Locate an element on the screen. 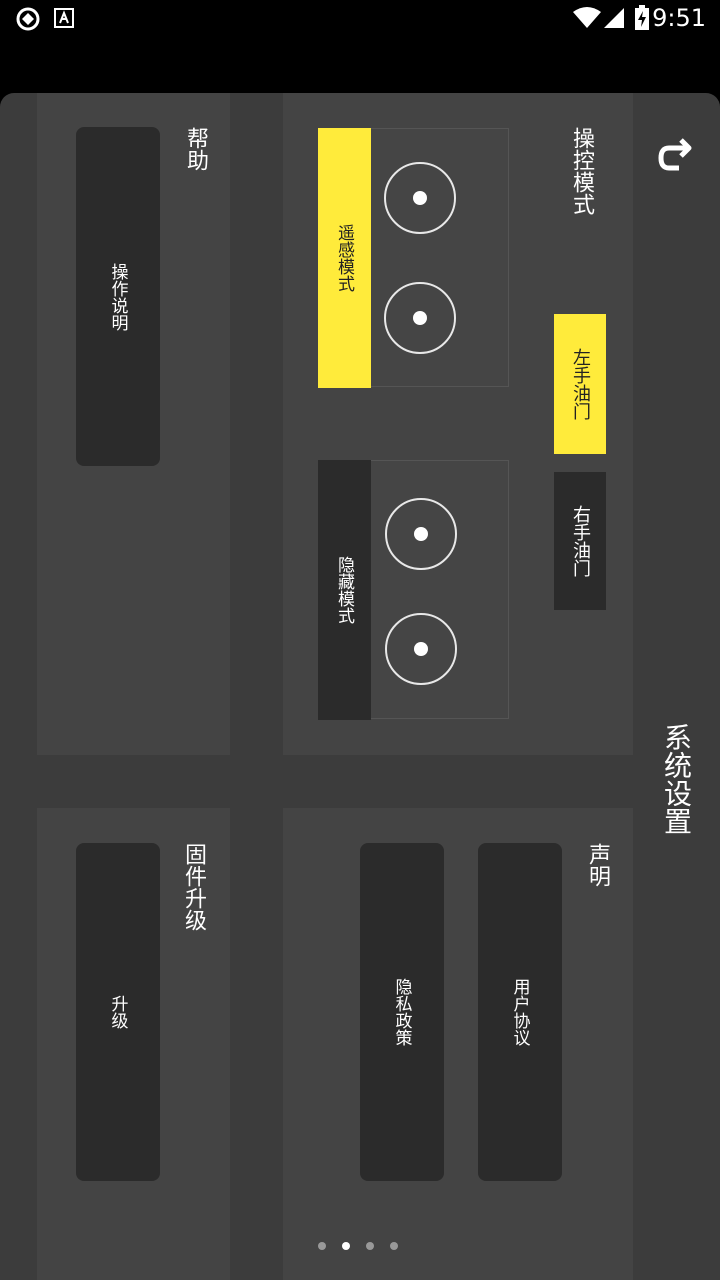 Image resolution: width=720 pixels, height=1280 pixels. left-throttle-button: 左手油门 is located at coordinates (580, 384).